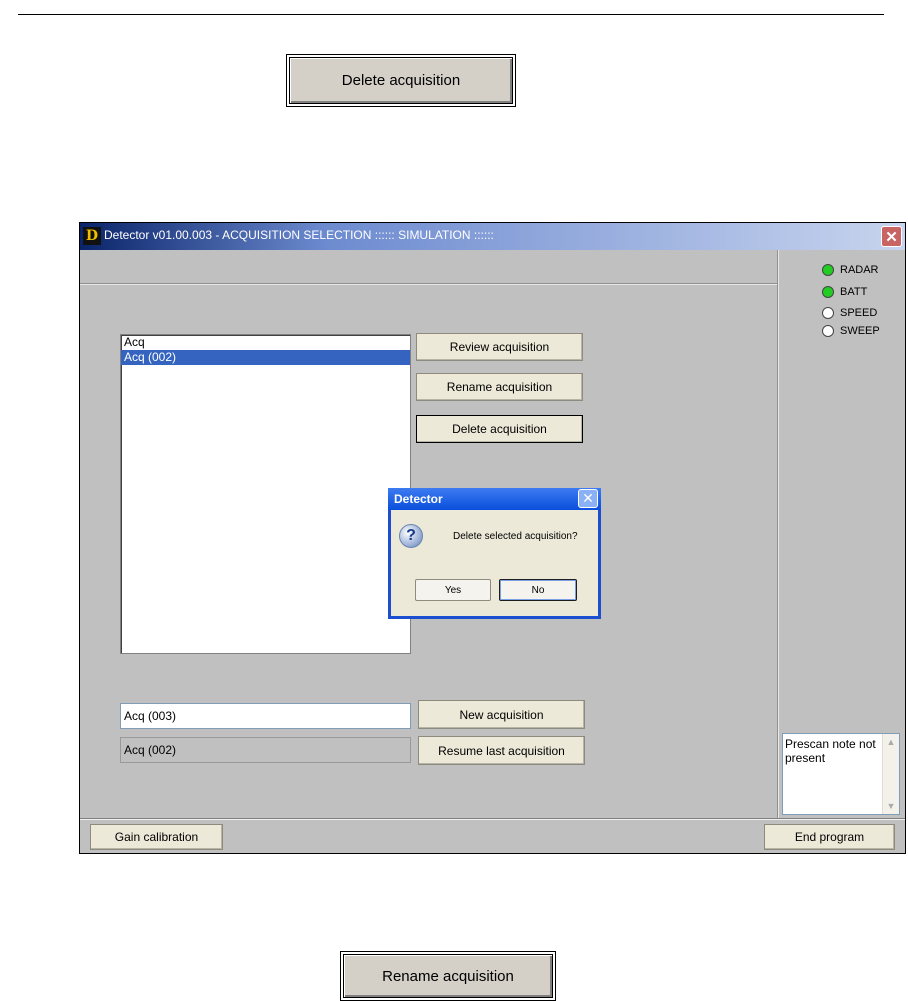  I want to click on end-program-button: End program, so click(829, 837).